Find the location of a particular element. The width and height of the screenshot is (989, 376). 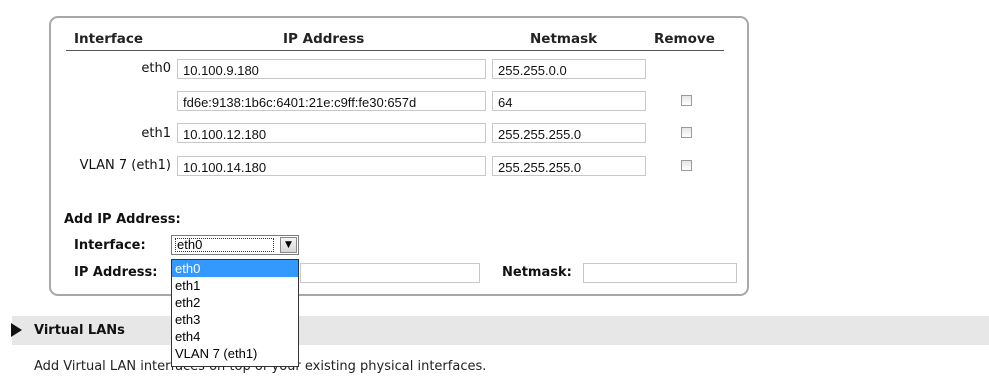

netmask-field: 255.255.0.0 is located at coordinates (569, 69).